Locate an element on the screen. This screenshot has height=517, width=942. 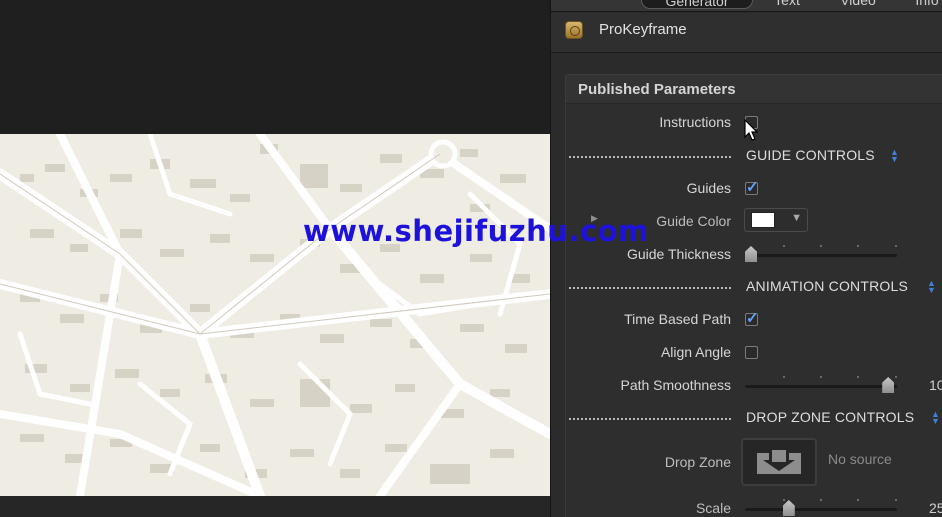
param-row-align-angle: Align Angle is located at coordinates (746, 352).